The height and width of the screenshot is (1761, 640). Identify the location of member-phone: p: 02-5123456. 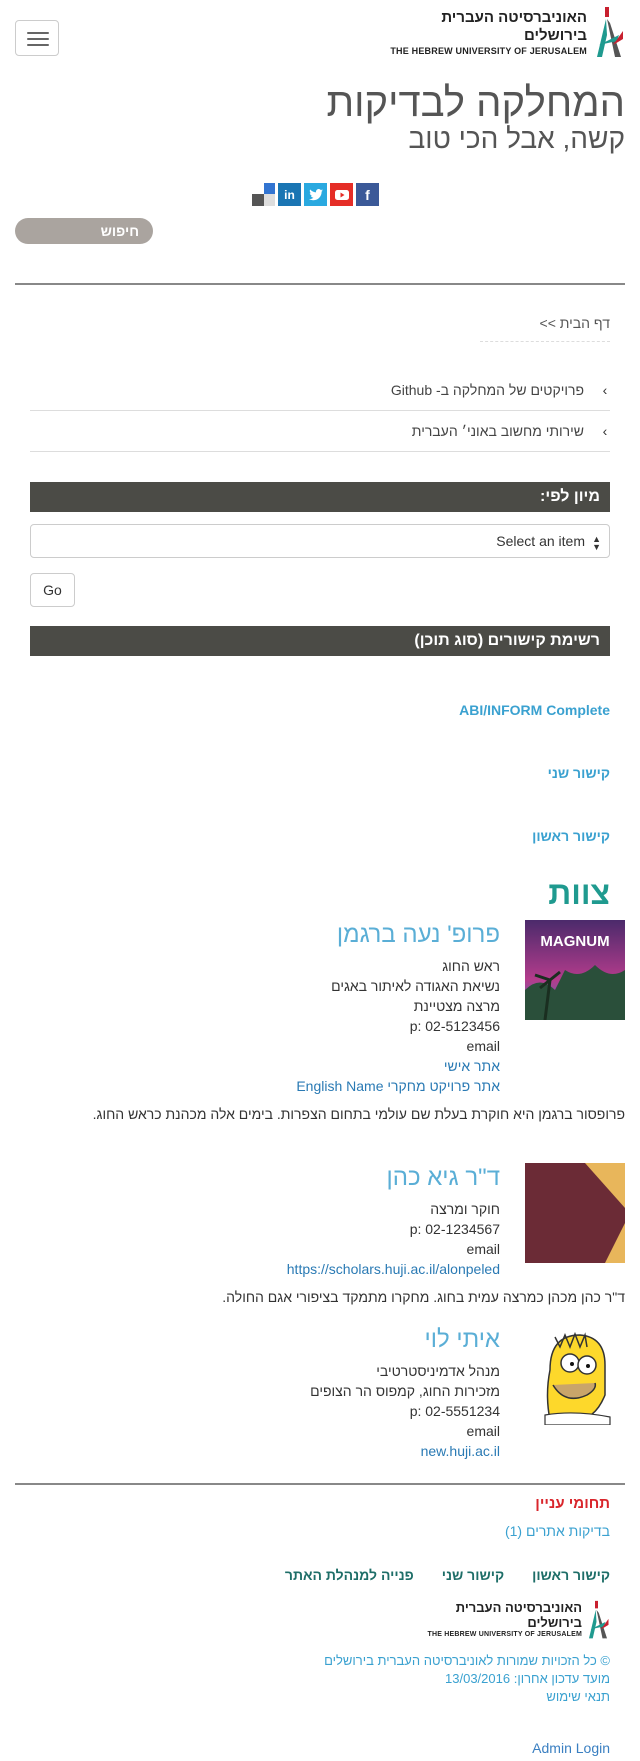
(454, 1026).